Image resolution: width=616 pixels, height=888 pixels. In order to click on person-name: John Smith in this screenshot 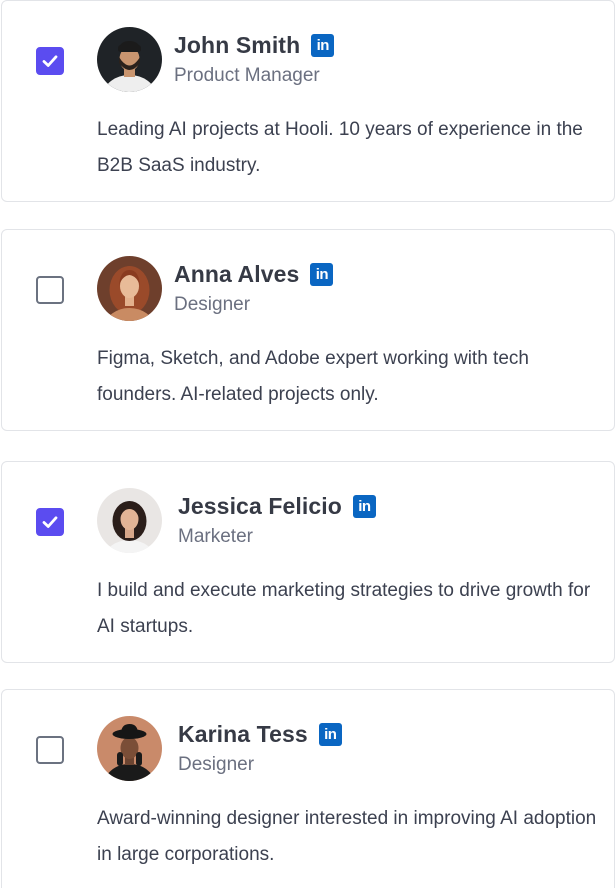, I will do `click(237, 44)`.